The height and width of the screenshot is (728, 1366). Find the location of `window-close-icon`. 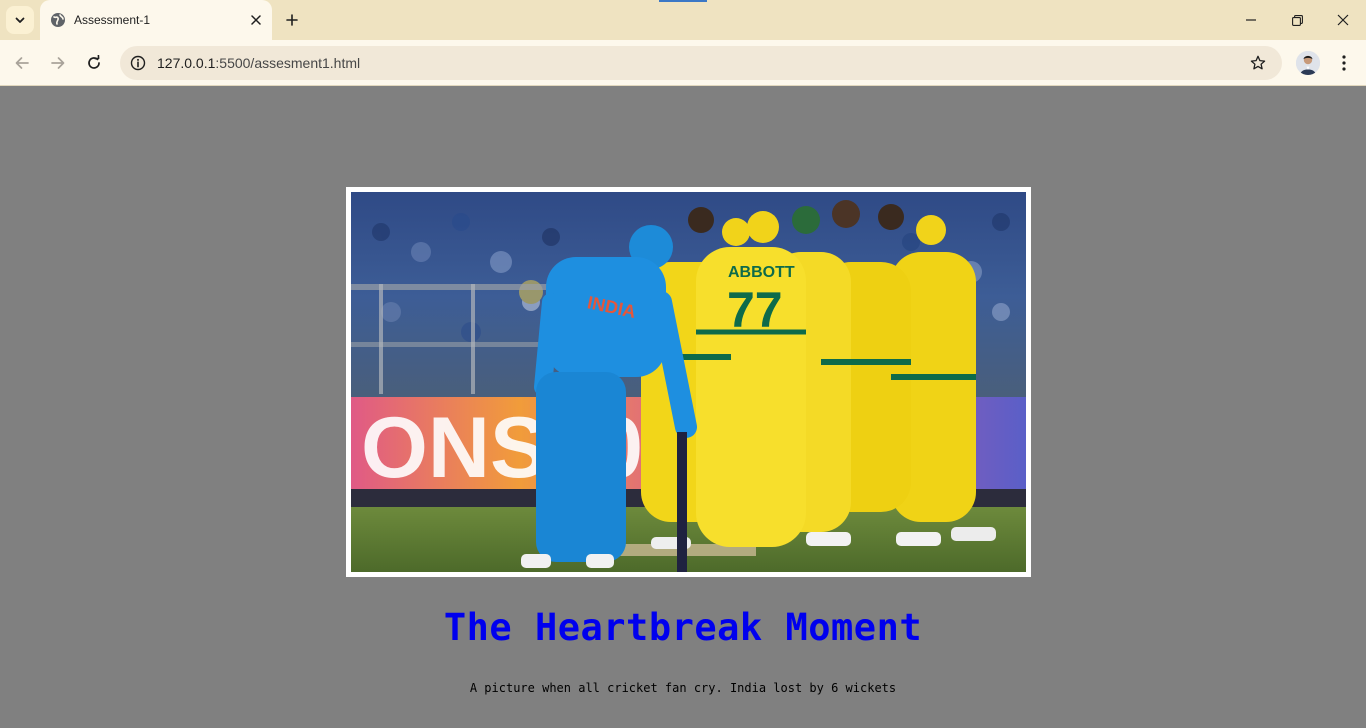

window-close-icon is located at coordinates (1343, 20).